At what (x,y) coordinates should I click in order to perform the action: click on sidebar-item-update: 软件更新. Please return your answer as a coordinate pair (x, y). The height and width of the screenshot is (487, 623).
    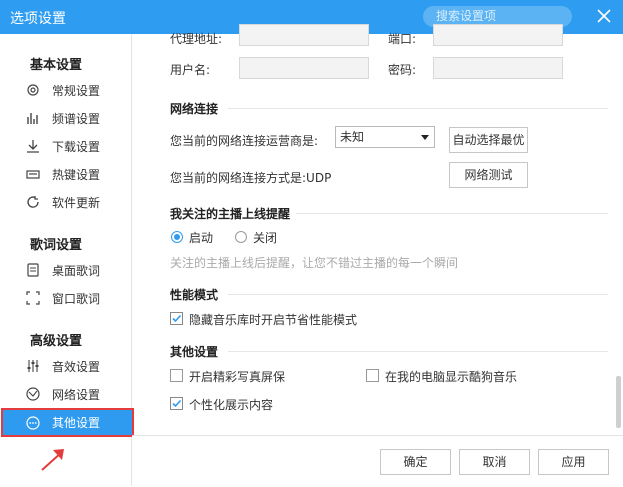
    Looking at the image, I should click on (79, 202).